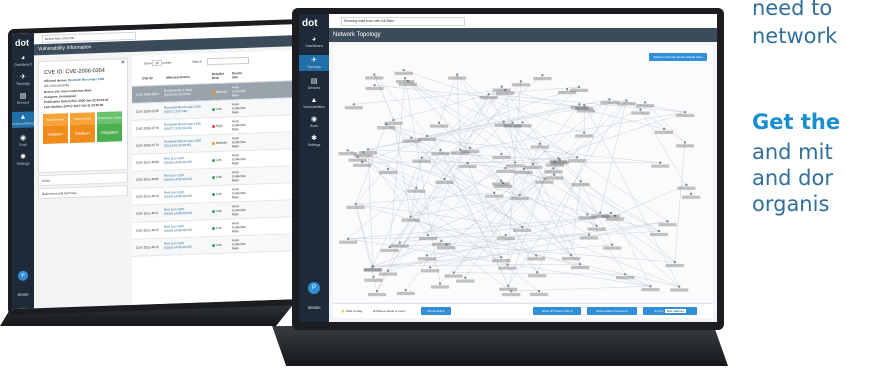 The image size is (886, 369). Describe the element at coordinates (147, 213) in the screenshot. I see `cve-id-cell: CVE-2011-4611` at that location.